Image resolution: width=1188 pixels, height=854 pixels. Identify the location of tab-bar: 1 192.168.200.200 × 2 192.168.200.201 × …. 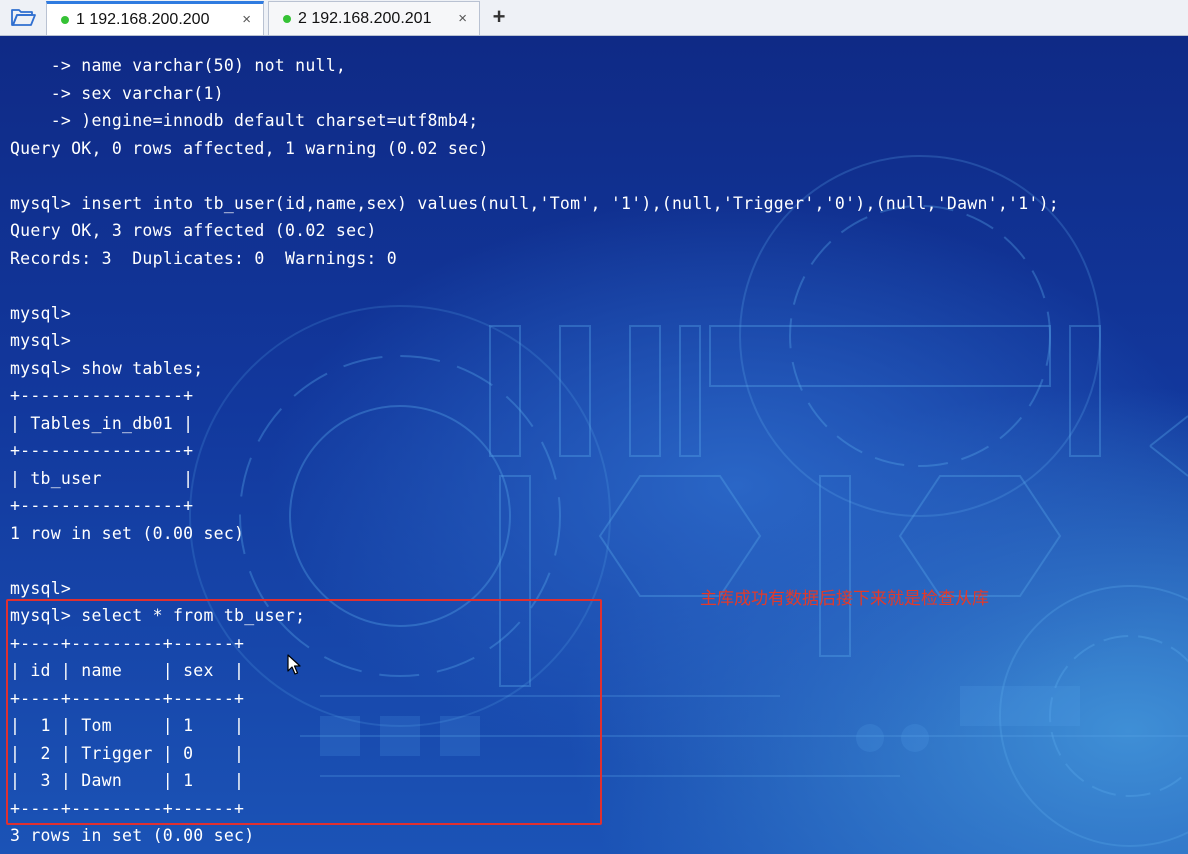
(594, 18).